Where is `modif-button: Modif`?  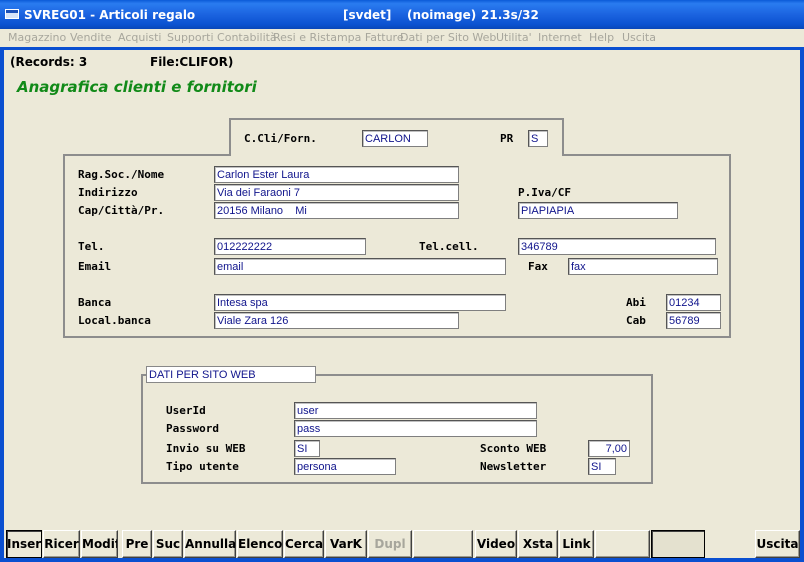
modif-button: Modif is located at coordinates (99, 544).